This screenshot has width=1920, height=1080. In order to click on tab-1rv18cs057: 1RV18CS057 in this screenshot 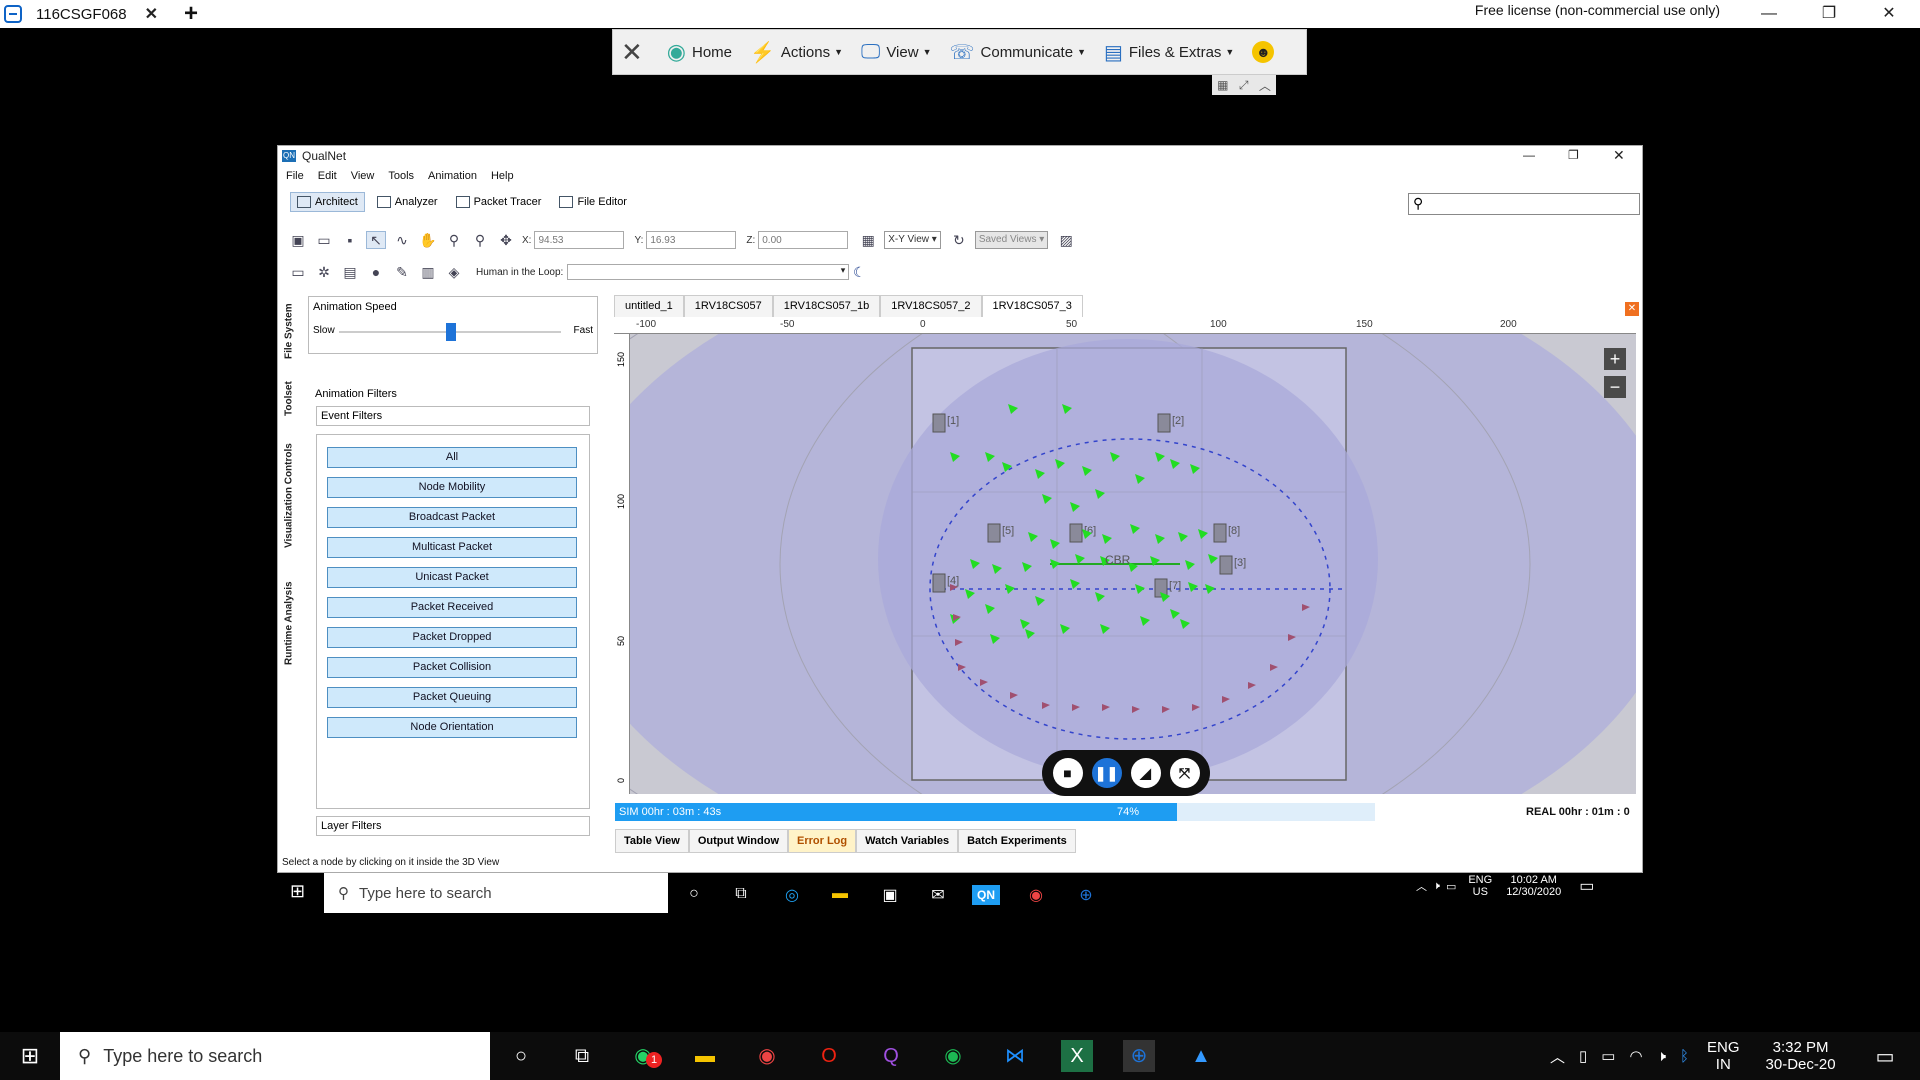, I will do `click(728, 306)`.